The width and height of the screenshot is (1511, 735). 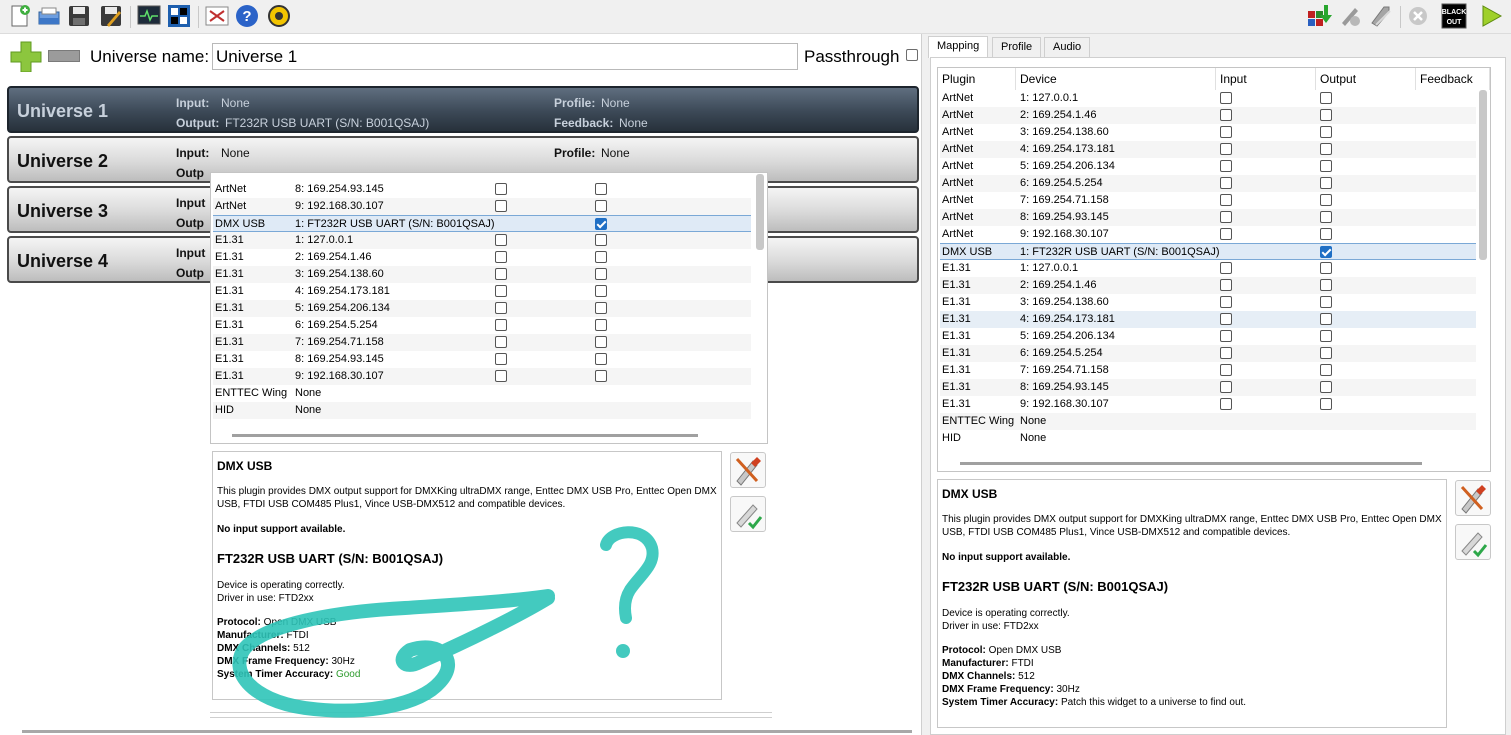 What do you see at coordinates (1491, 16) in the screenshot?
I see `play-icon` at bounding box center [1491, 16].